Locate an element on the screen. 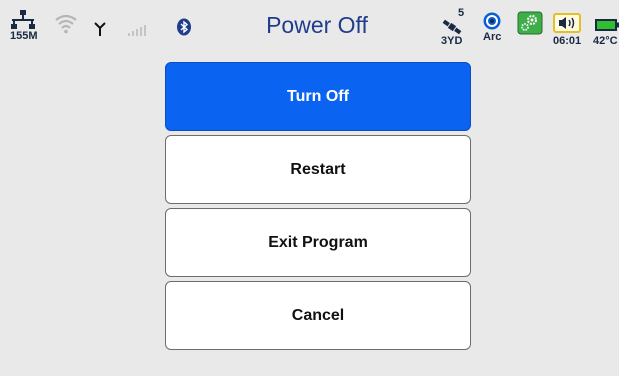 The height and width of the screenshot is (376, 619). exit-program-button: Exit Program is located at coordinates (318, 242).